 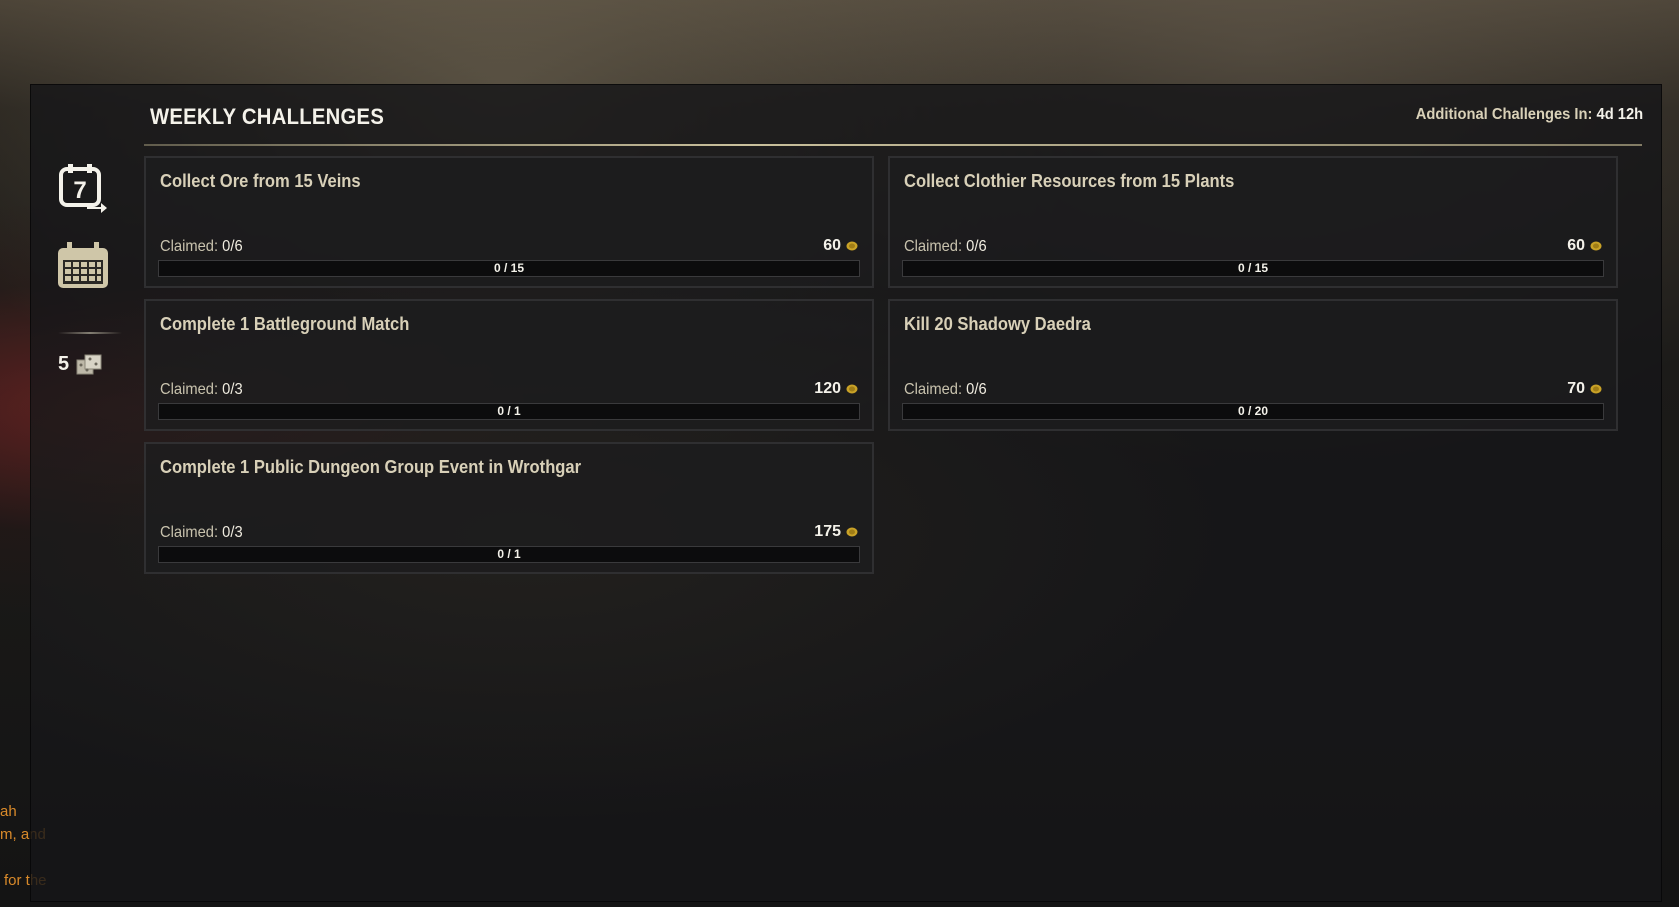 I want to click on progress-text: 0 / 20, so click(x=1253, y=411).